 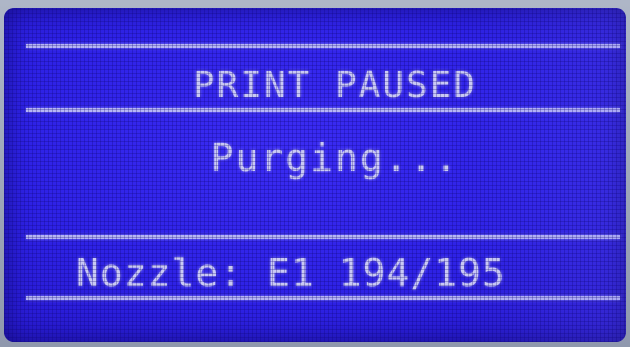 What do you see at coordinates (323, 46) in the screenshot?
I see `top-separator` at bounding box center [323, 46].